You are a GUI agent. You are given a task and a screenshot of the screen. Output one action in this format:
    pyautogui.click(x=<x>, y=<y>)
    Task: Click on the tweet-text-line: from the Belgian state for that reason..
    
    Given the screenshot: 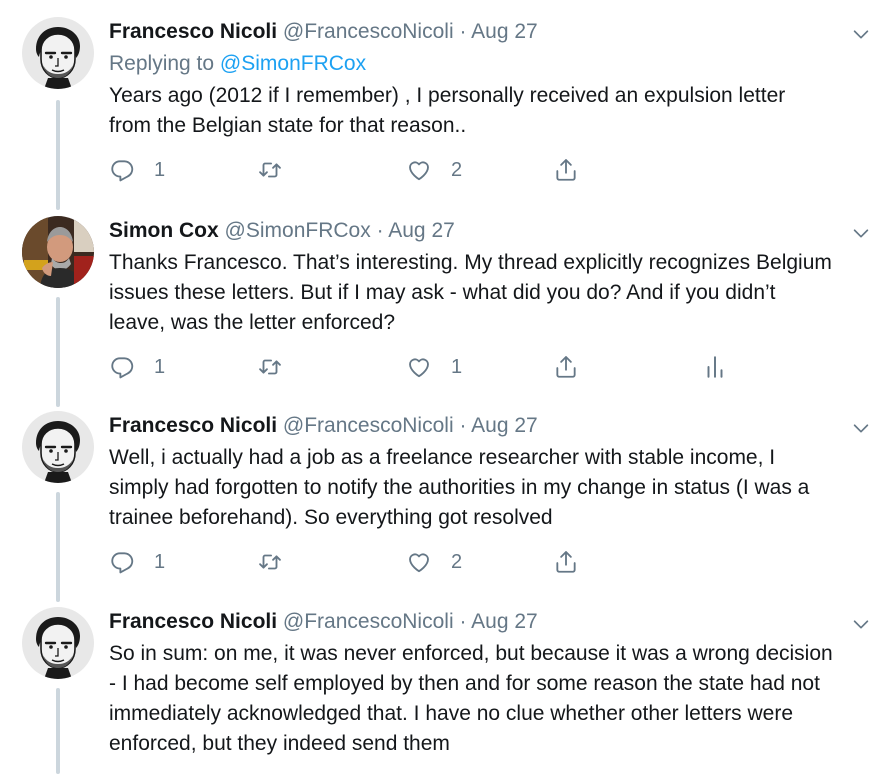 What is the action you would take?
    pyautogui.click(x=288, y=125)
    